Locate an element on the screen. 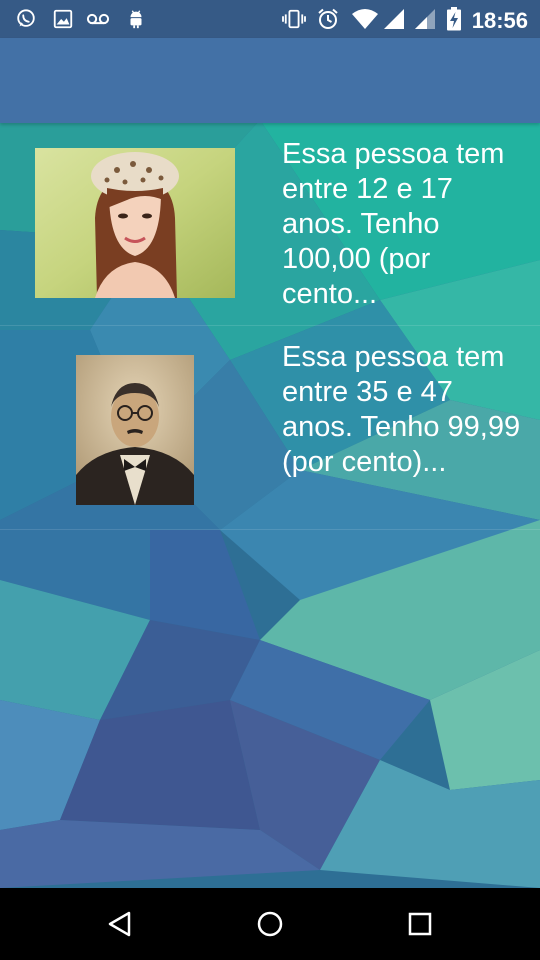 The width and height of the screenshot is (540, 960). status-time: 18:56 is located at coordinates (499, 20).